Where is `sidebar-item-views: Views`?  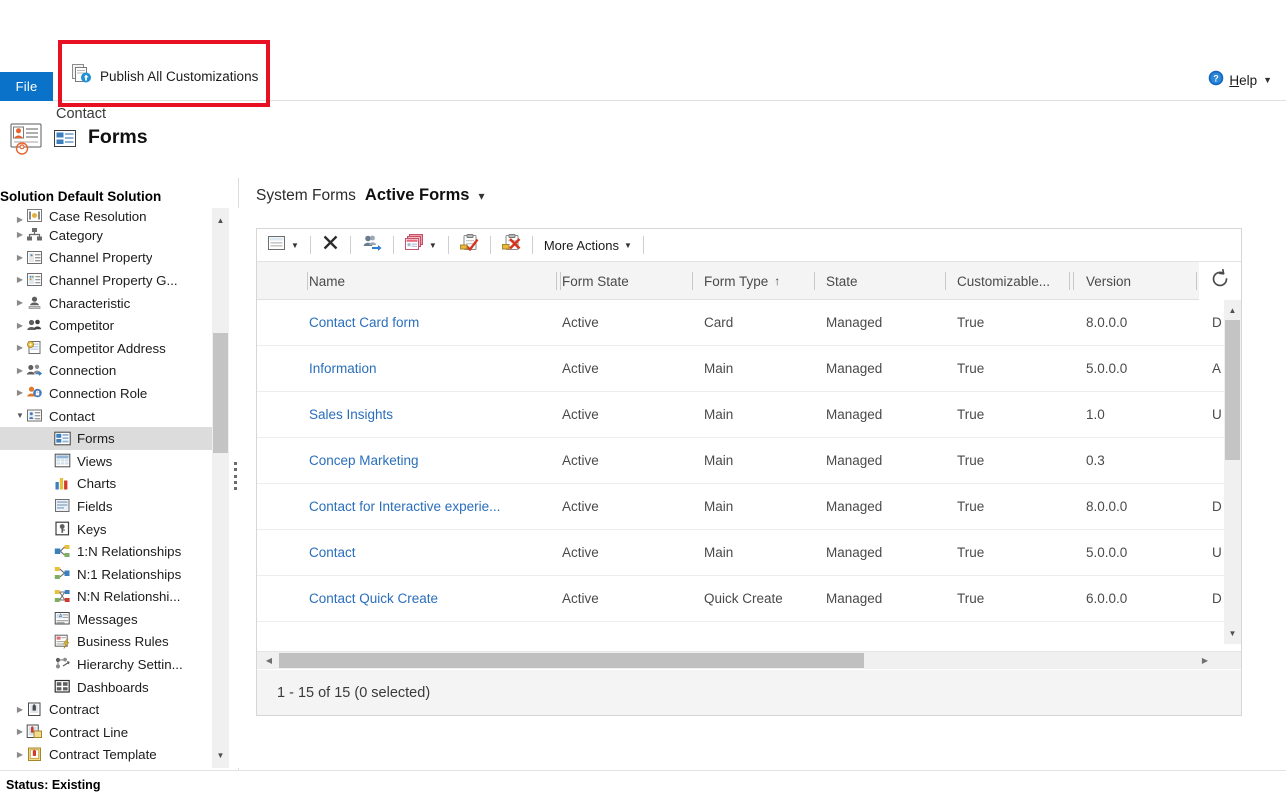
sidebar-item-views: Views is located at coordinates (111, 461).